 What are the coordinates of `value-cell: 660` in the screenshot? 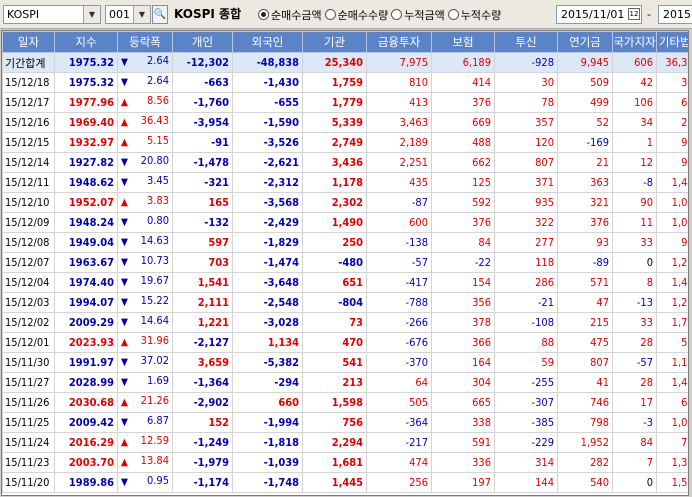 It's located at (267, 402).